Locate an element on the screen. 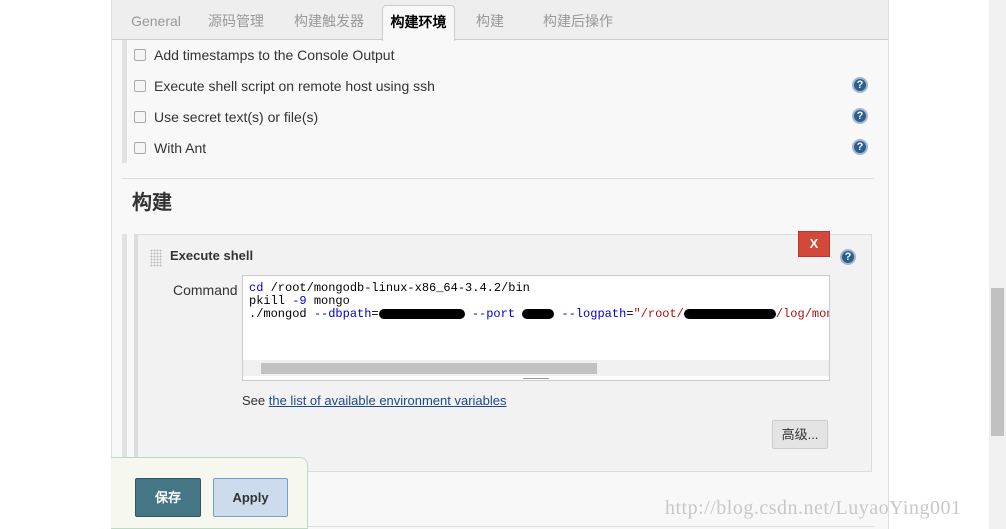 This screenshot has height=529, width=1006. delete-step-button: X is located at coordinates (814, 244).